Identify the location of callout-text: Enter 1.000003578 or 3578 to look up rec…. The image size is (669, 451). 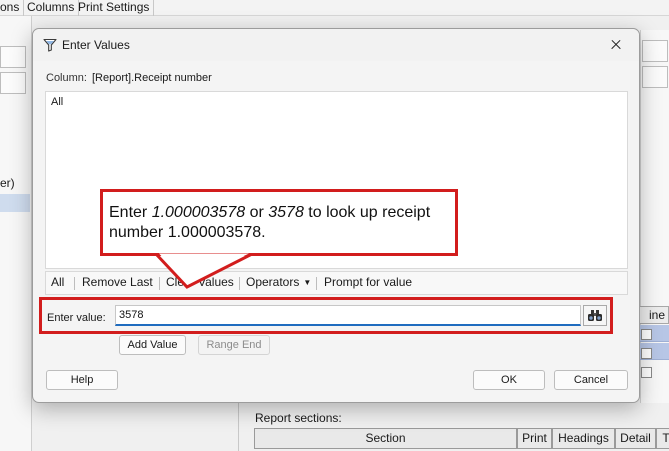
(281, 223).